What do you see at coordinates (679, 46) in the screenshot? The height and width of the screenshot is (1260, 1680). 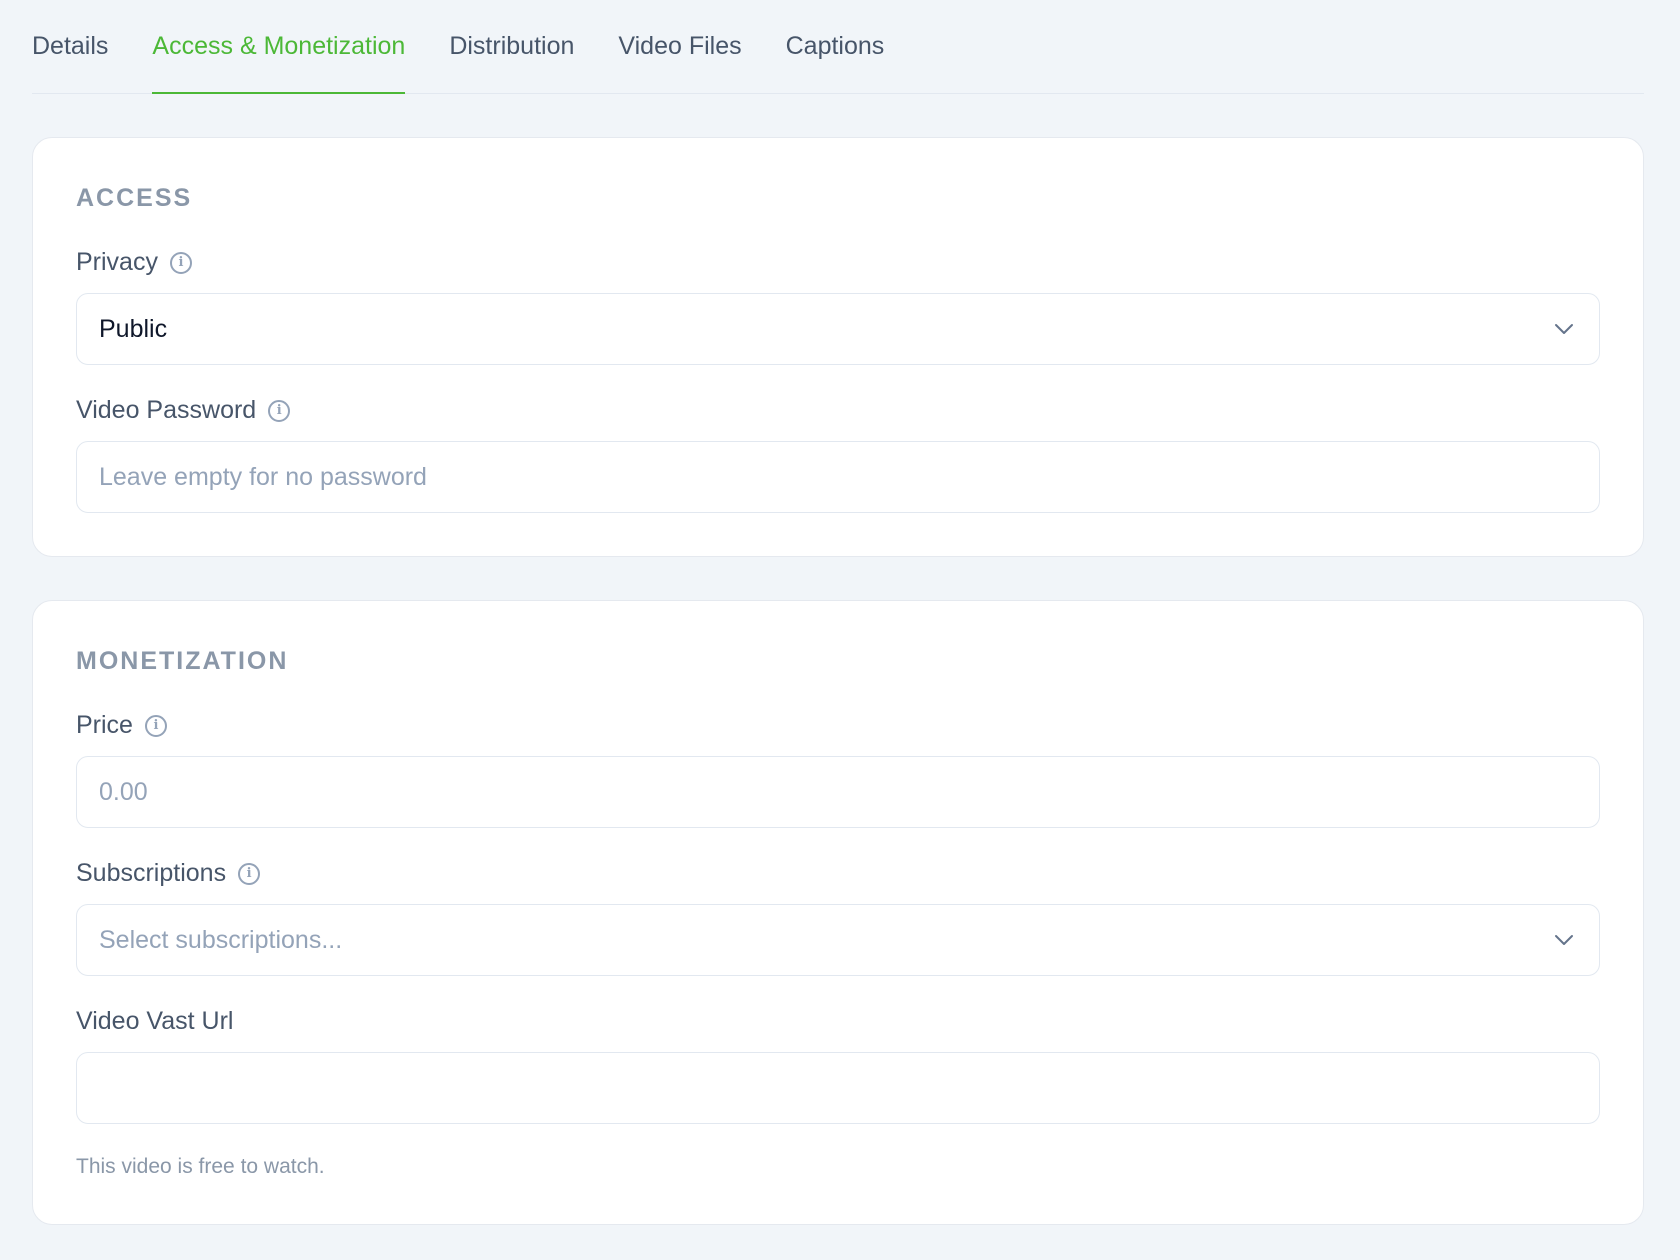 I see `tab-video-files: Video Files` at bounding box center [679, 46].